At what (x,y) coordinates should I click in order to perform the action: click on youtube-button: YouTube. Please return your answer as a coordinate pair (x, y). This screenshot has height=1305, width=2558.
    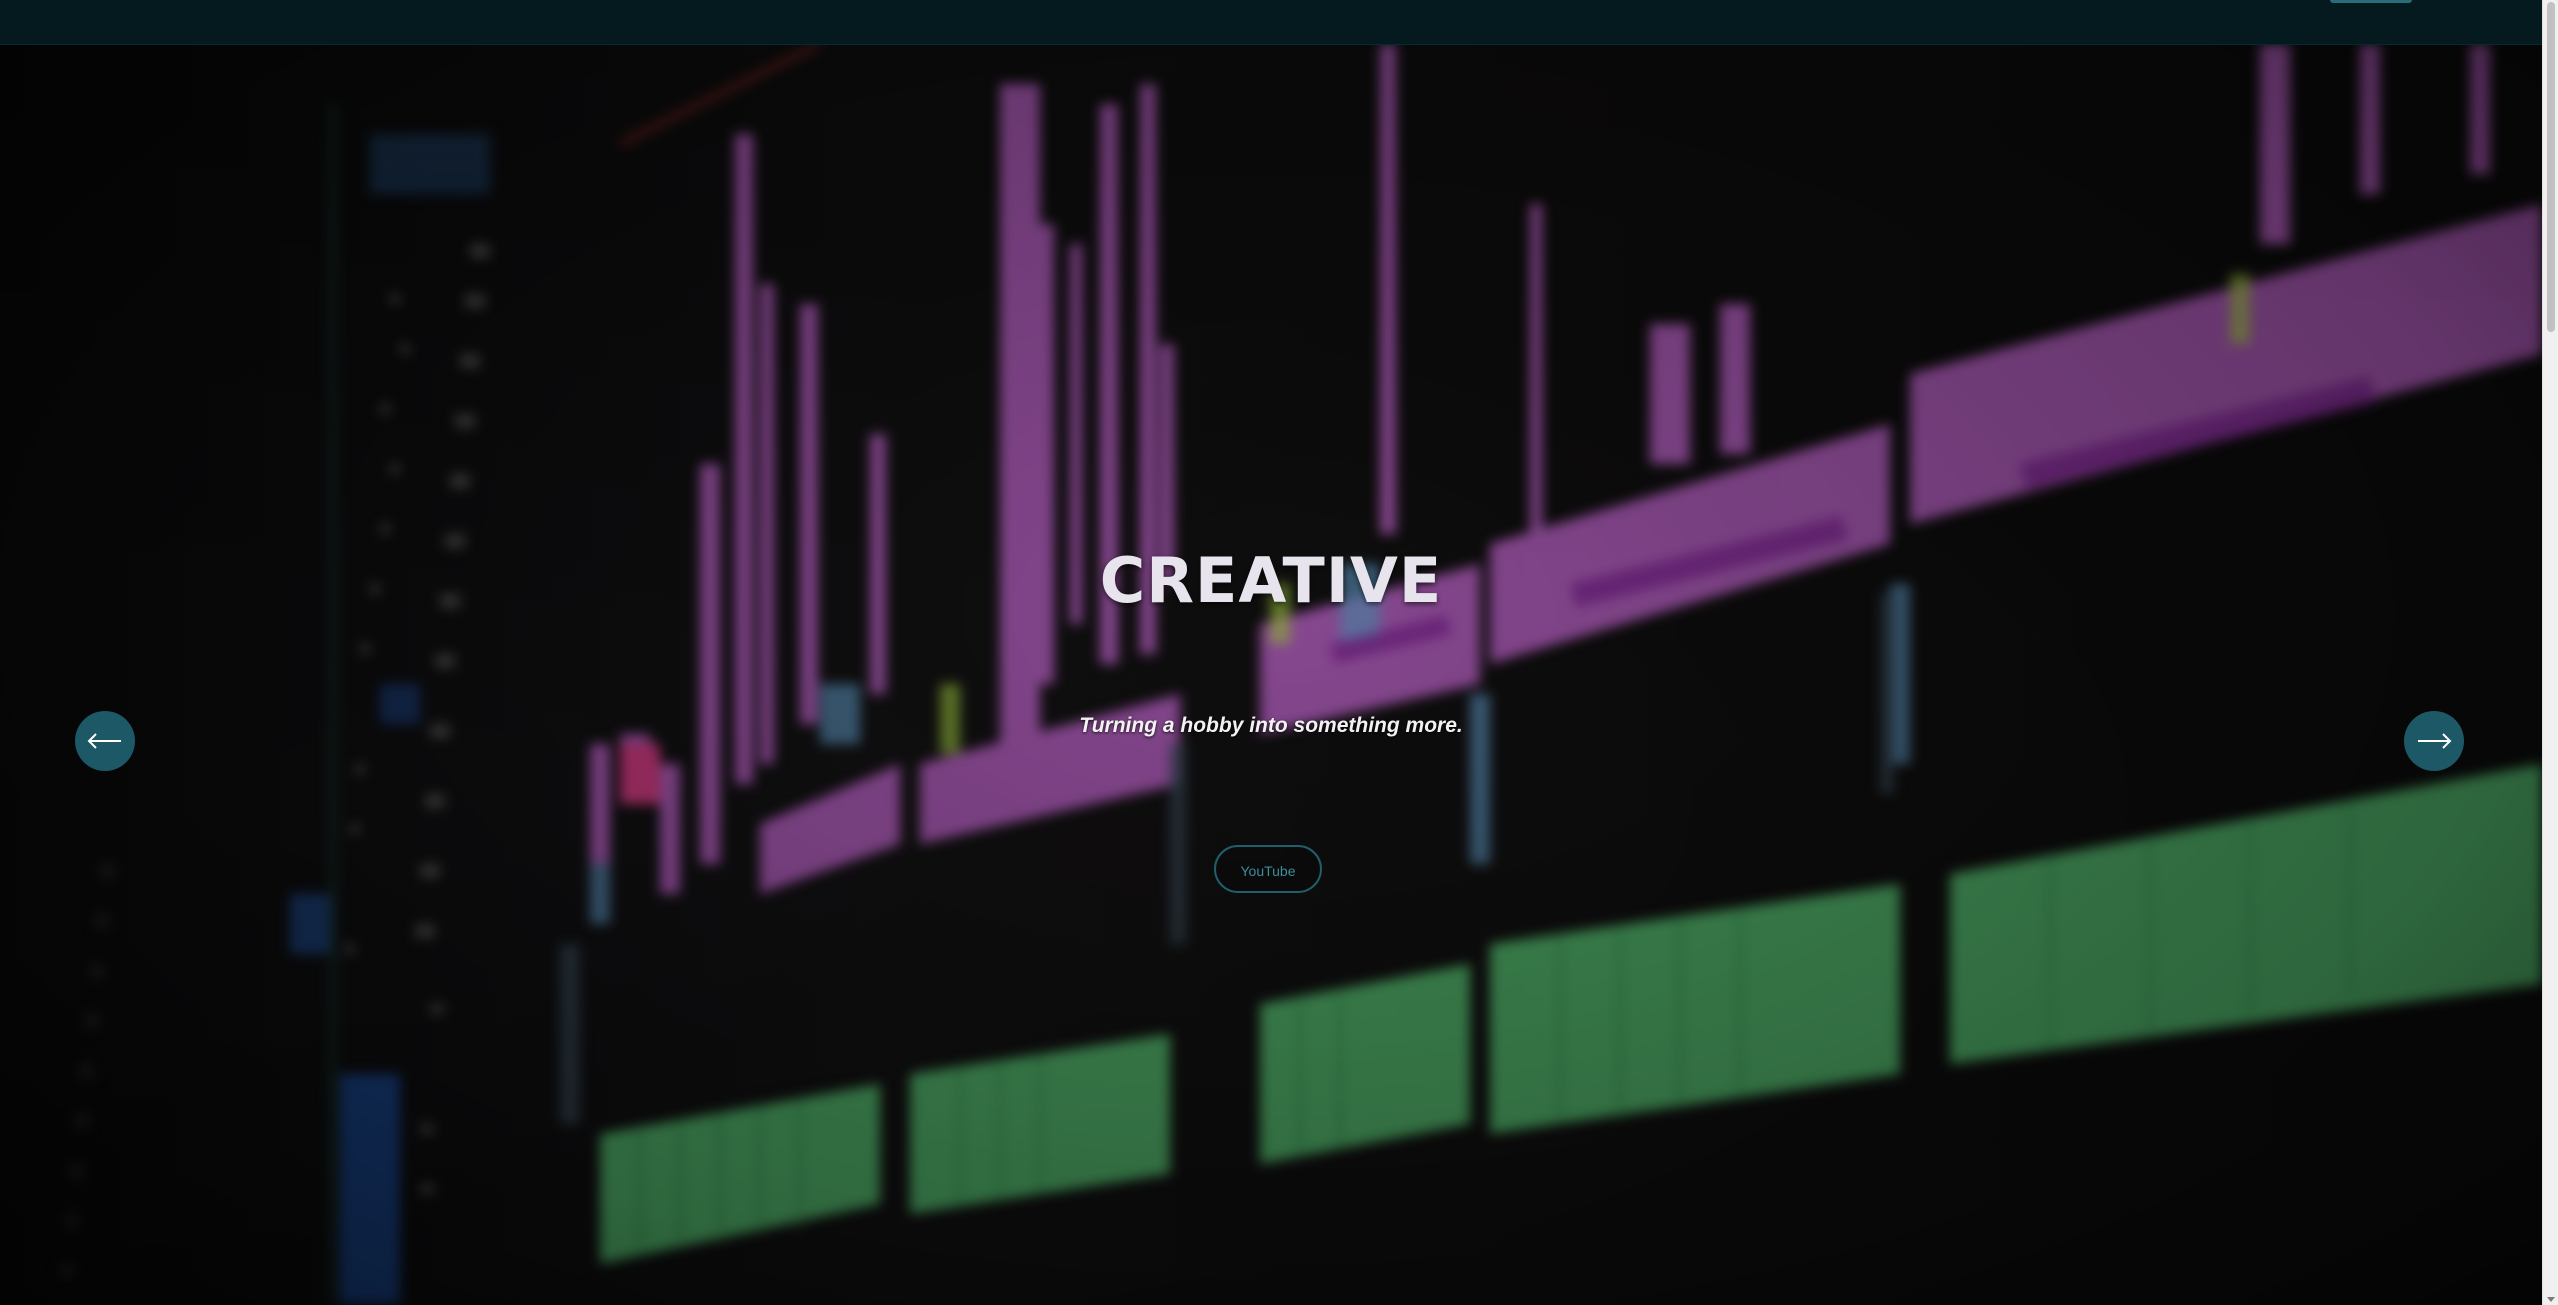
    Looking at the image, I should click on (1268, 869).